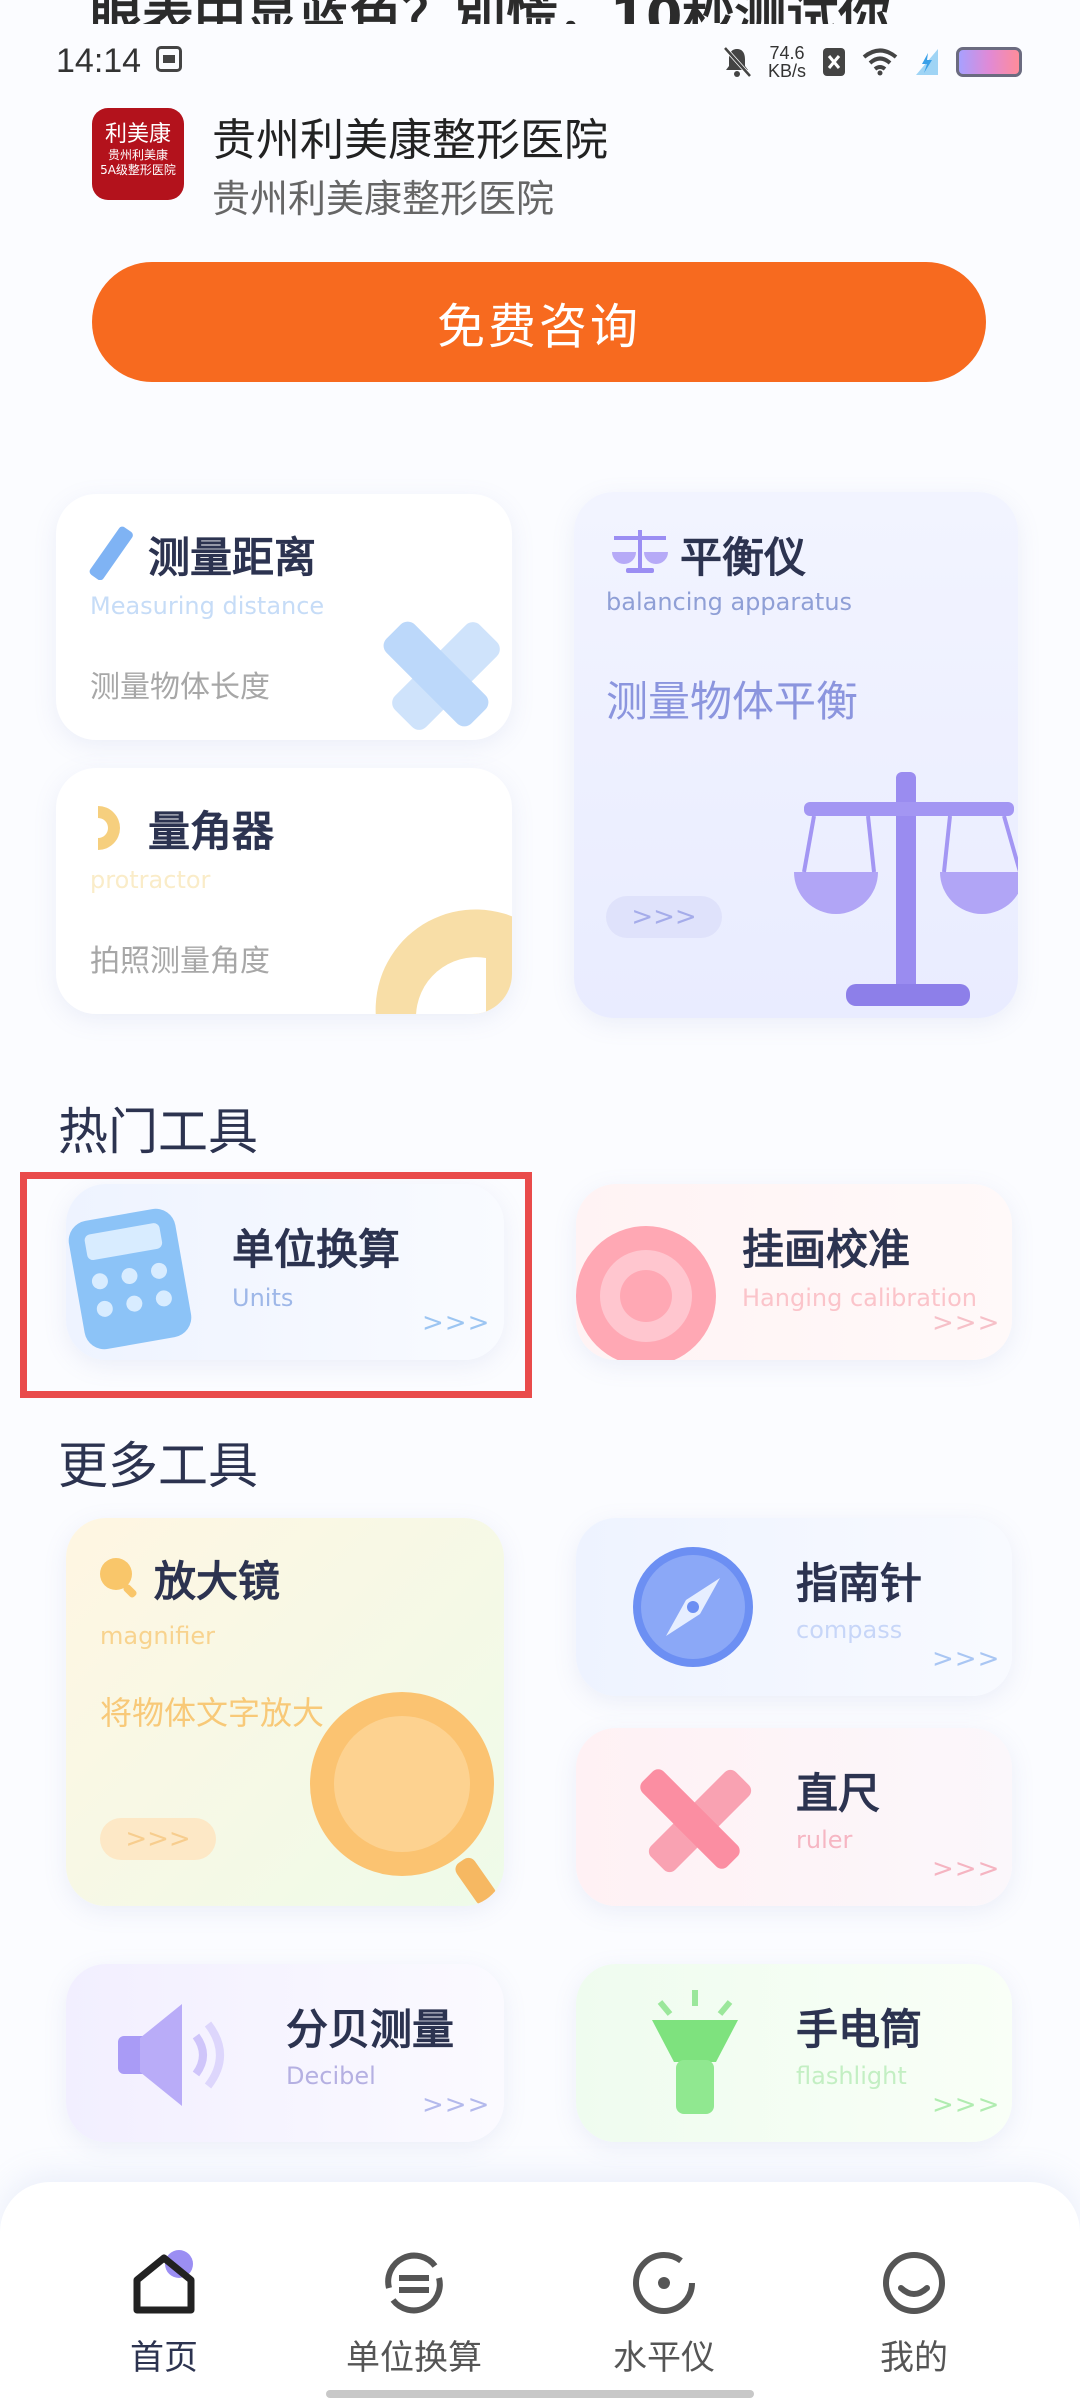 Image resolution: width=1080 pixels, height=2408 pixels. Describe the element at coordinates (331, 2076) in the screenshot. I see `decibel-en: Decibel` at that location.